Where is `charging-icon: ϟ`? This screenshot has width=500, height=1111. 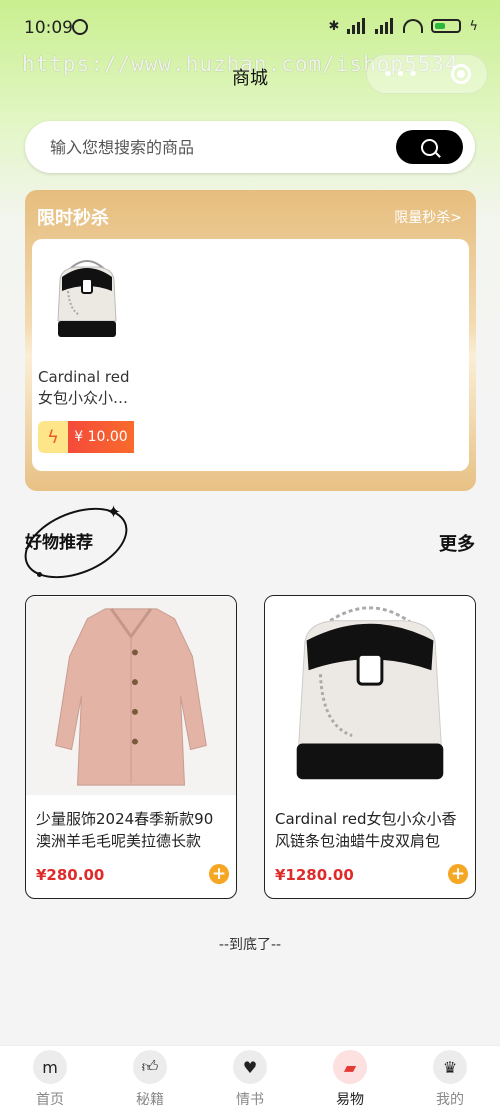 charging-icon: ϟ is located at coordinates (473, 26).